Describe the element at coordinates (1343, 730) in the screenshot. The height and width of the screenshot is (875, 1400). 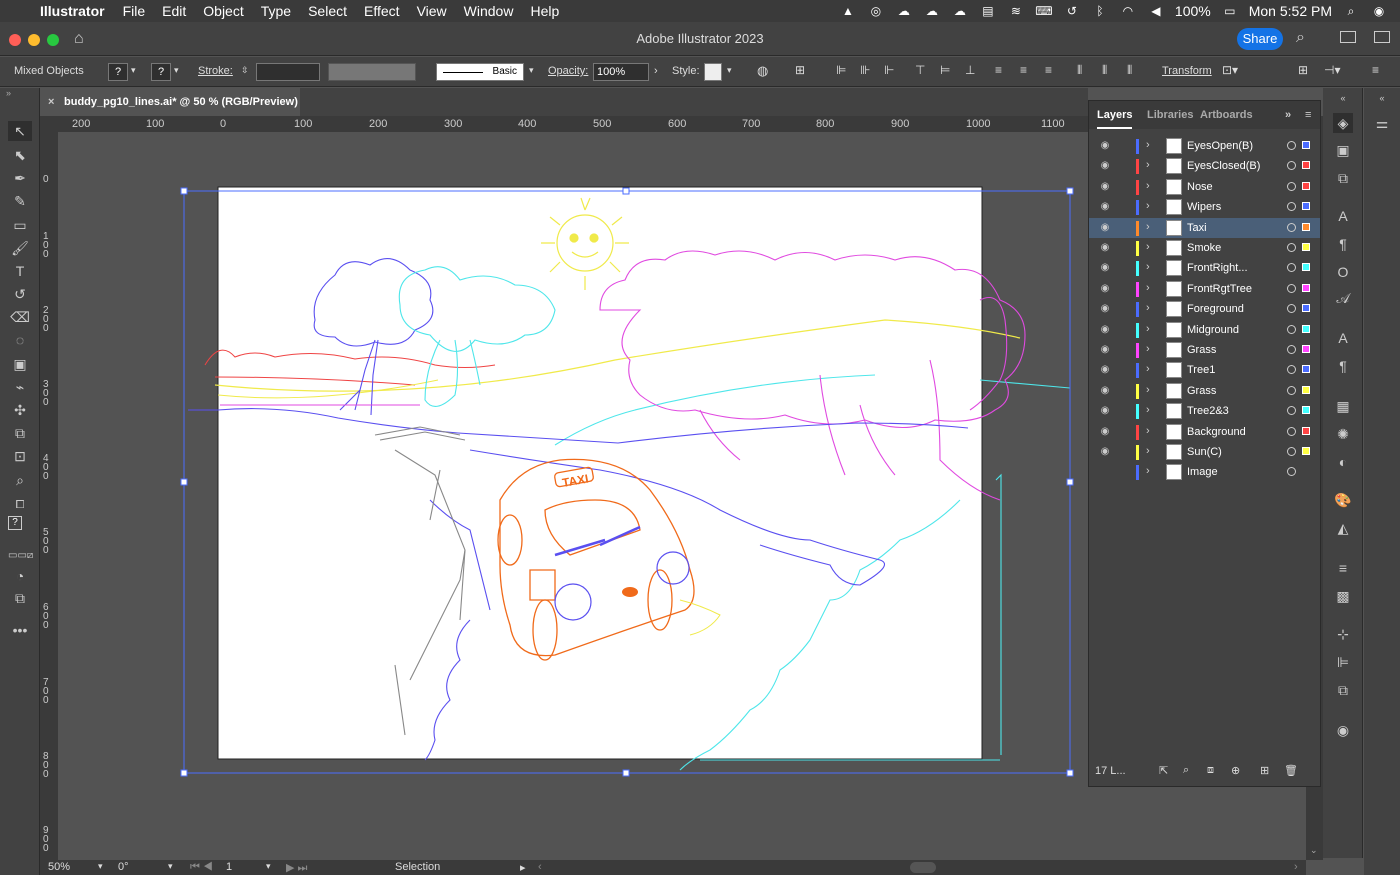
I see `appearance-icon: ◉` at that location.